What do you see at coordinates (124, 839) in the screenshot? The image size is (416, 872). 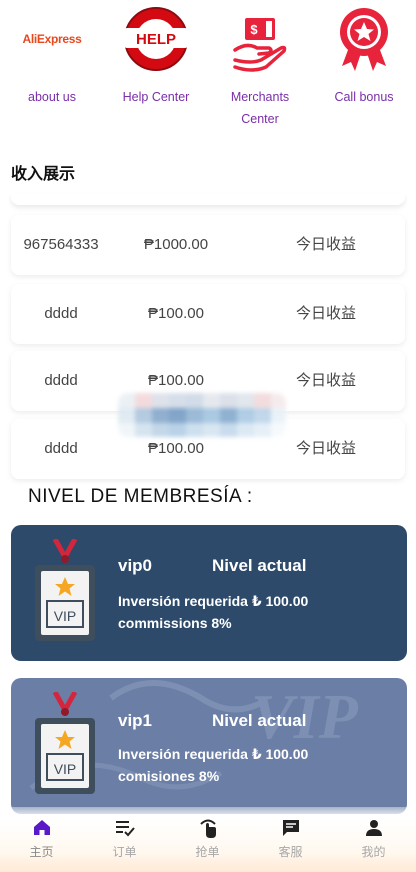 I see `nav-orders: 订单` at bounding box center [124, 839].